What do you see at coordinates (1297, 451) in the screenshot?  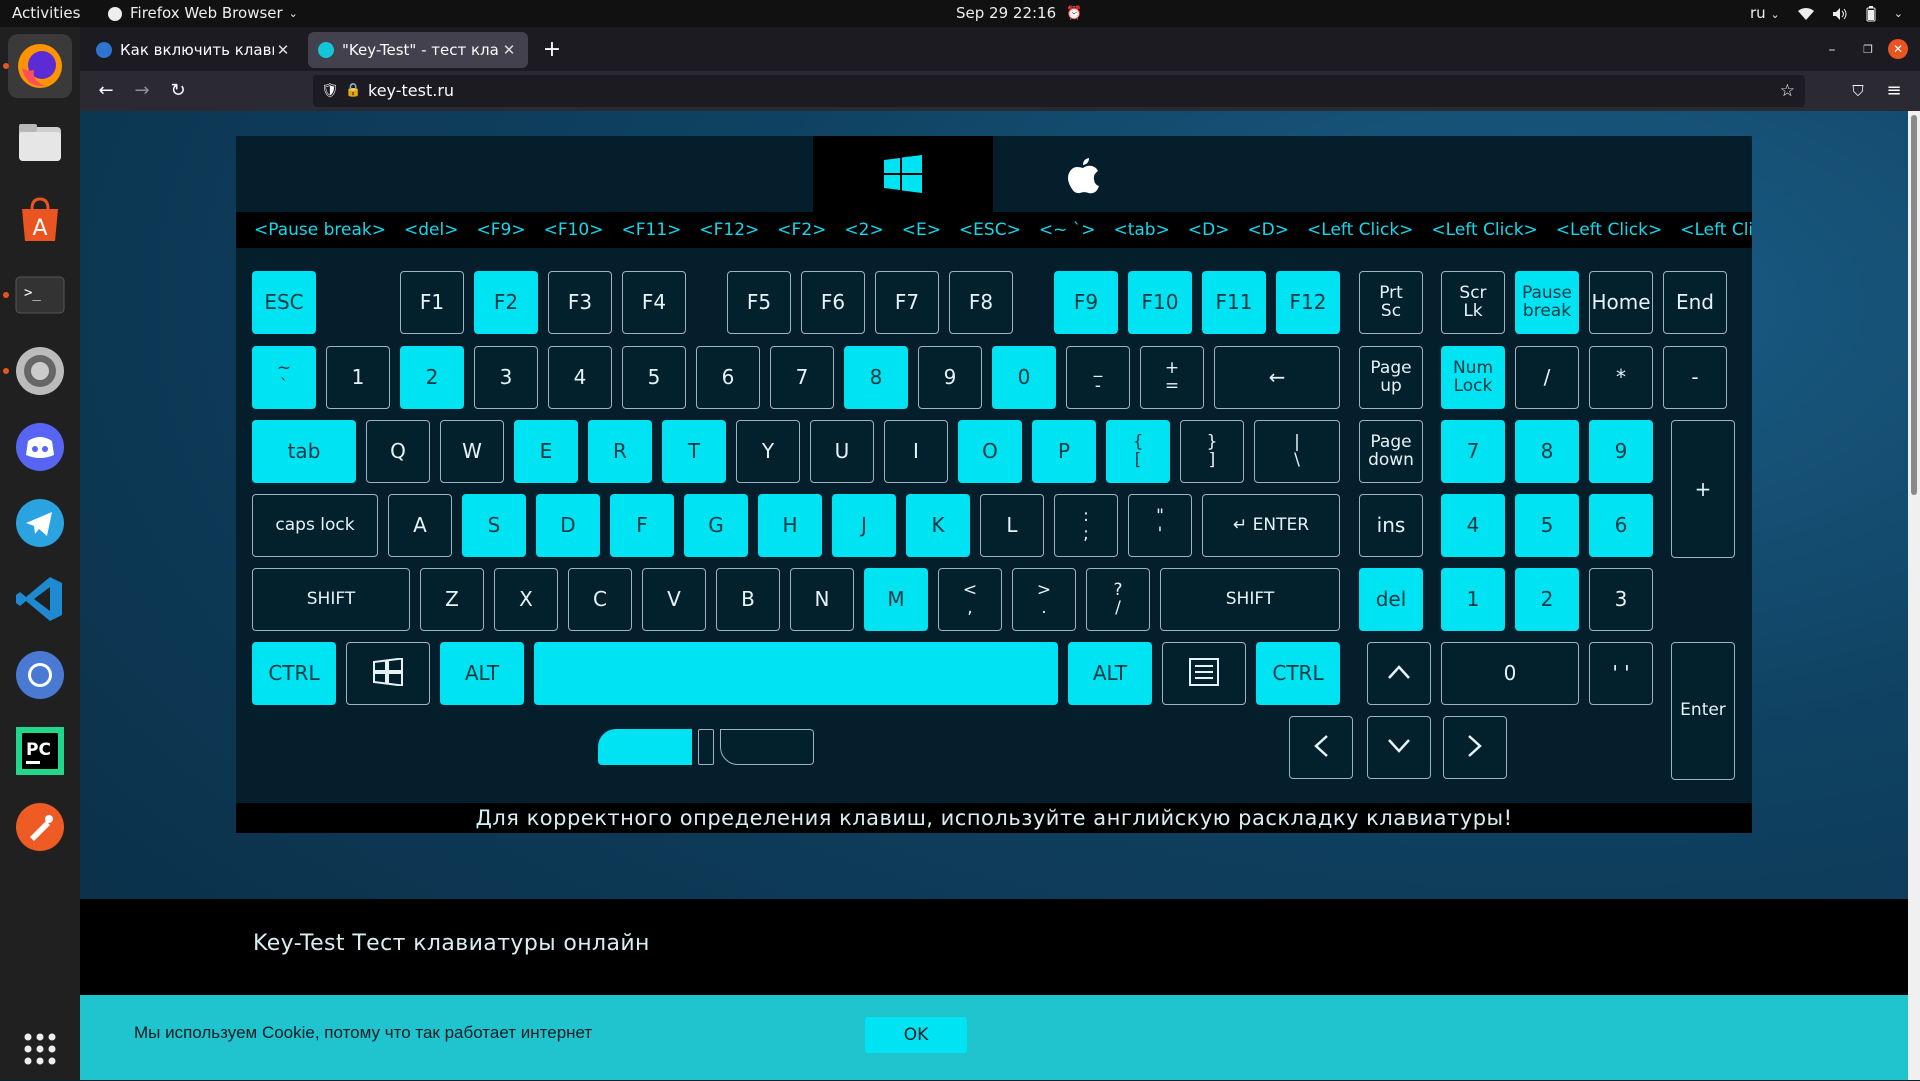 I see `key-backslash: | \` at bounding box center [1297, 451].